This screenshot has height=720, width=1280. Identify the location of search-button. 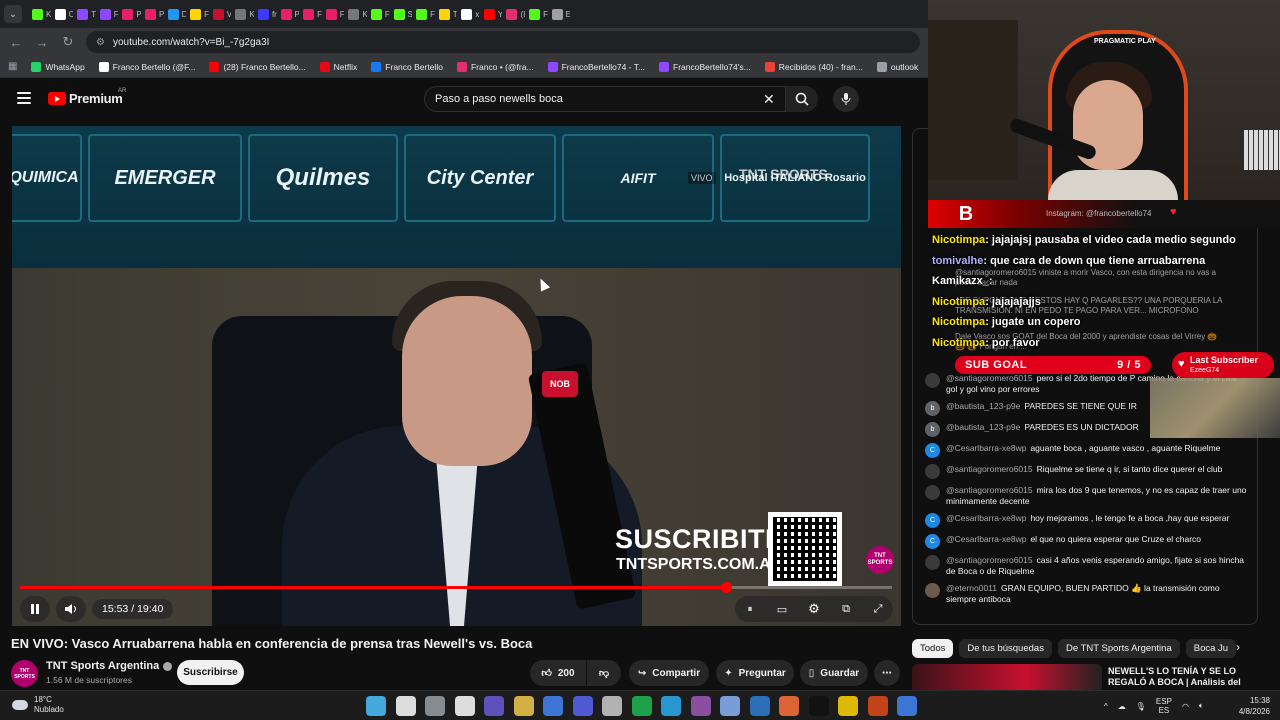
(802, 99).